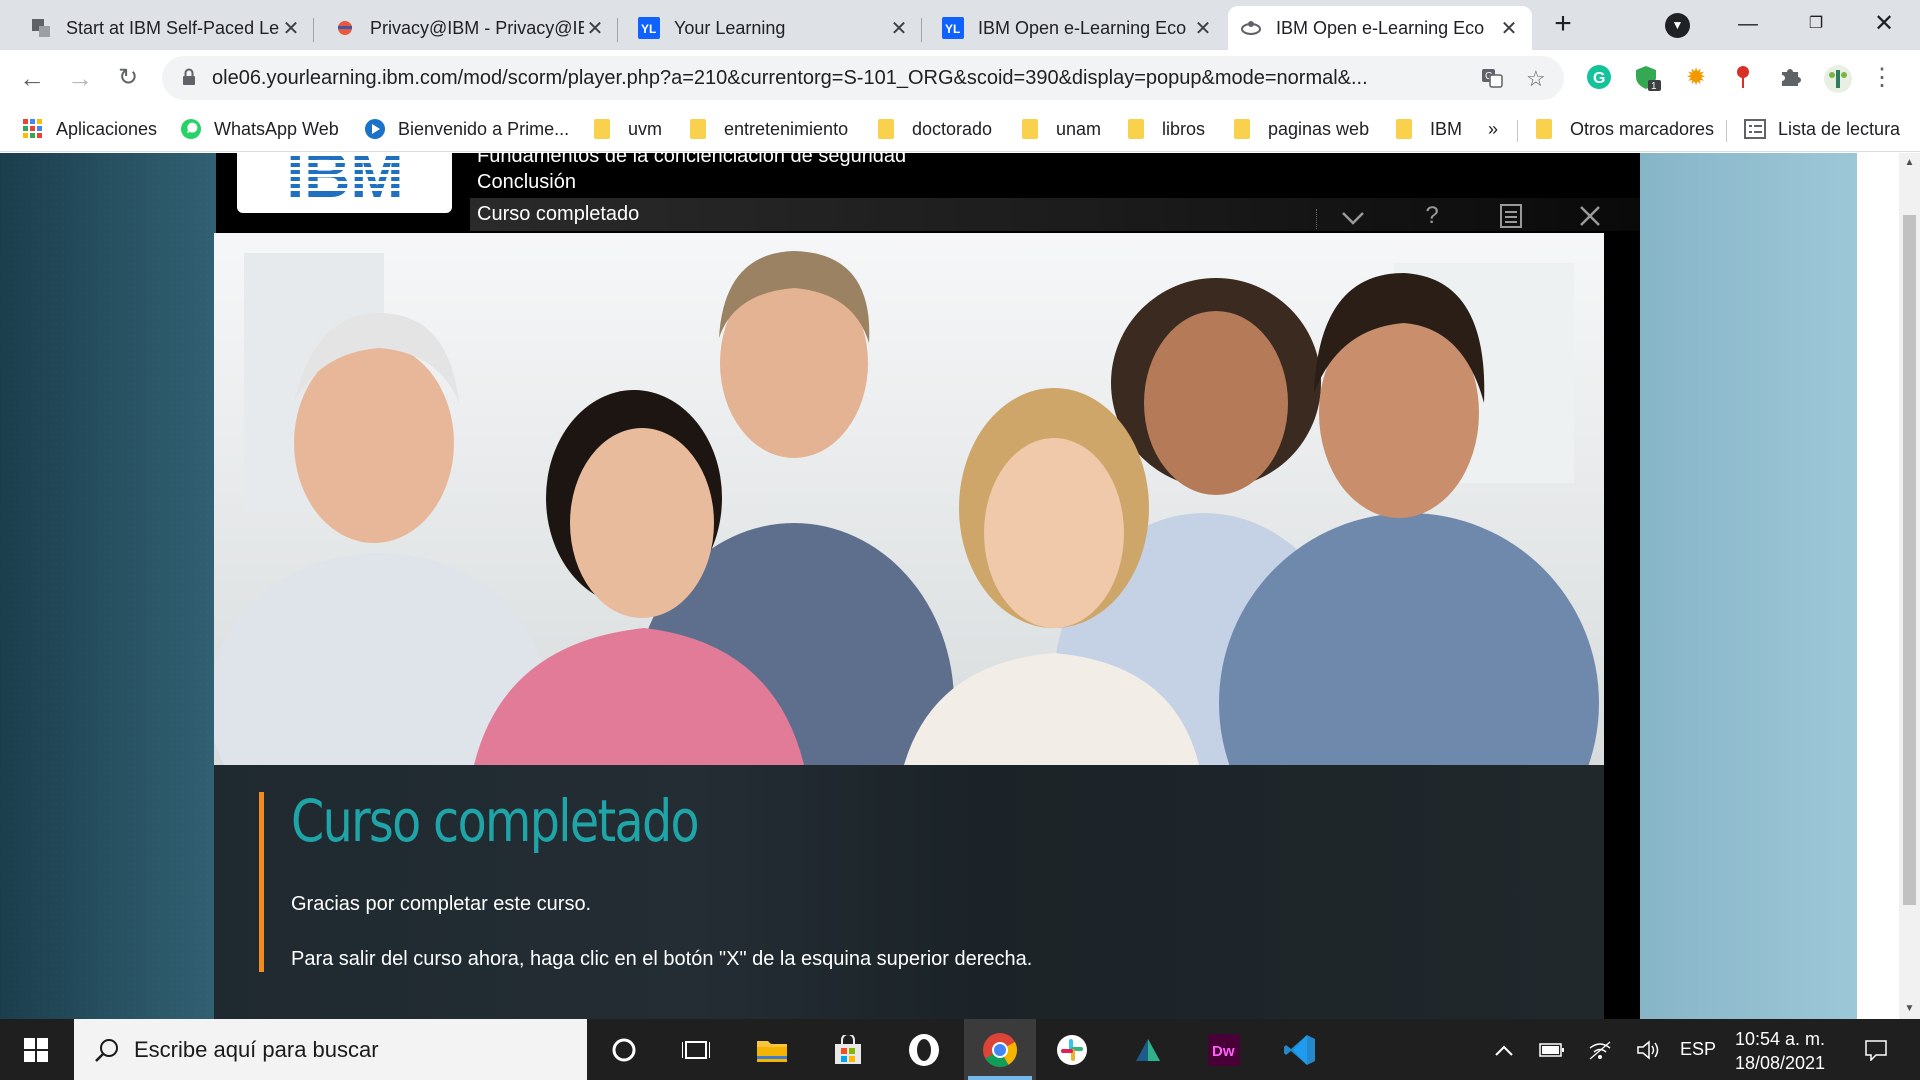 This screenshot has width=1920, height=1080. I want to click on bookmark-whatsapp: WhatsApp Web, so click(259, 129).